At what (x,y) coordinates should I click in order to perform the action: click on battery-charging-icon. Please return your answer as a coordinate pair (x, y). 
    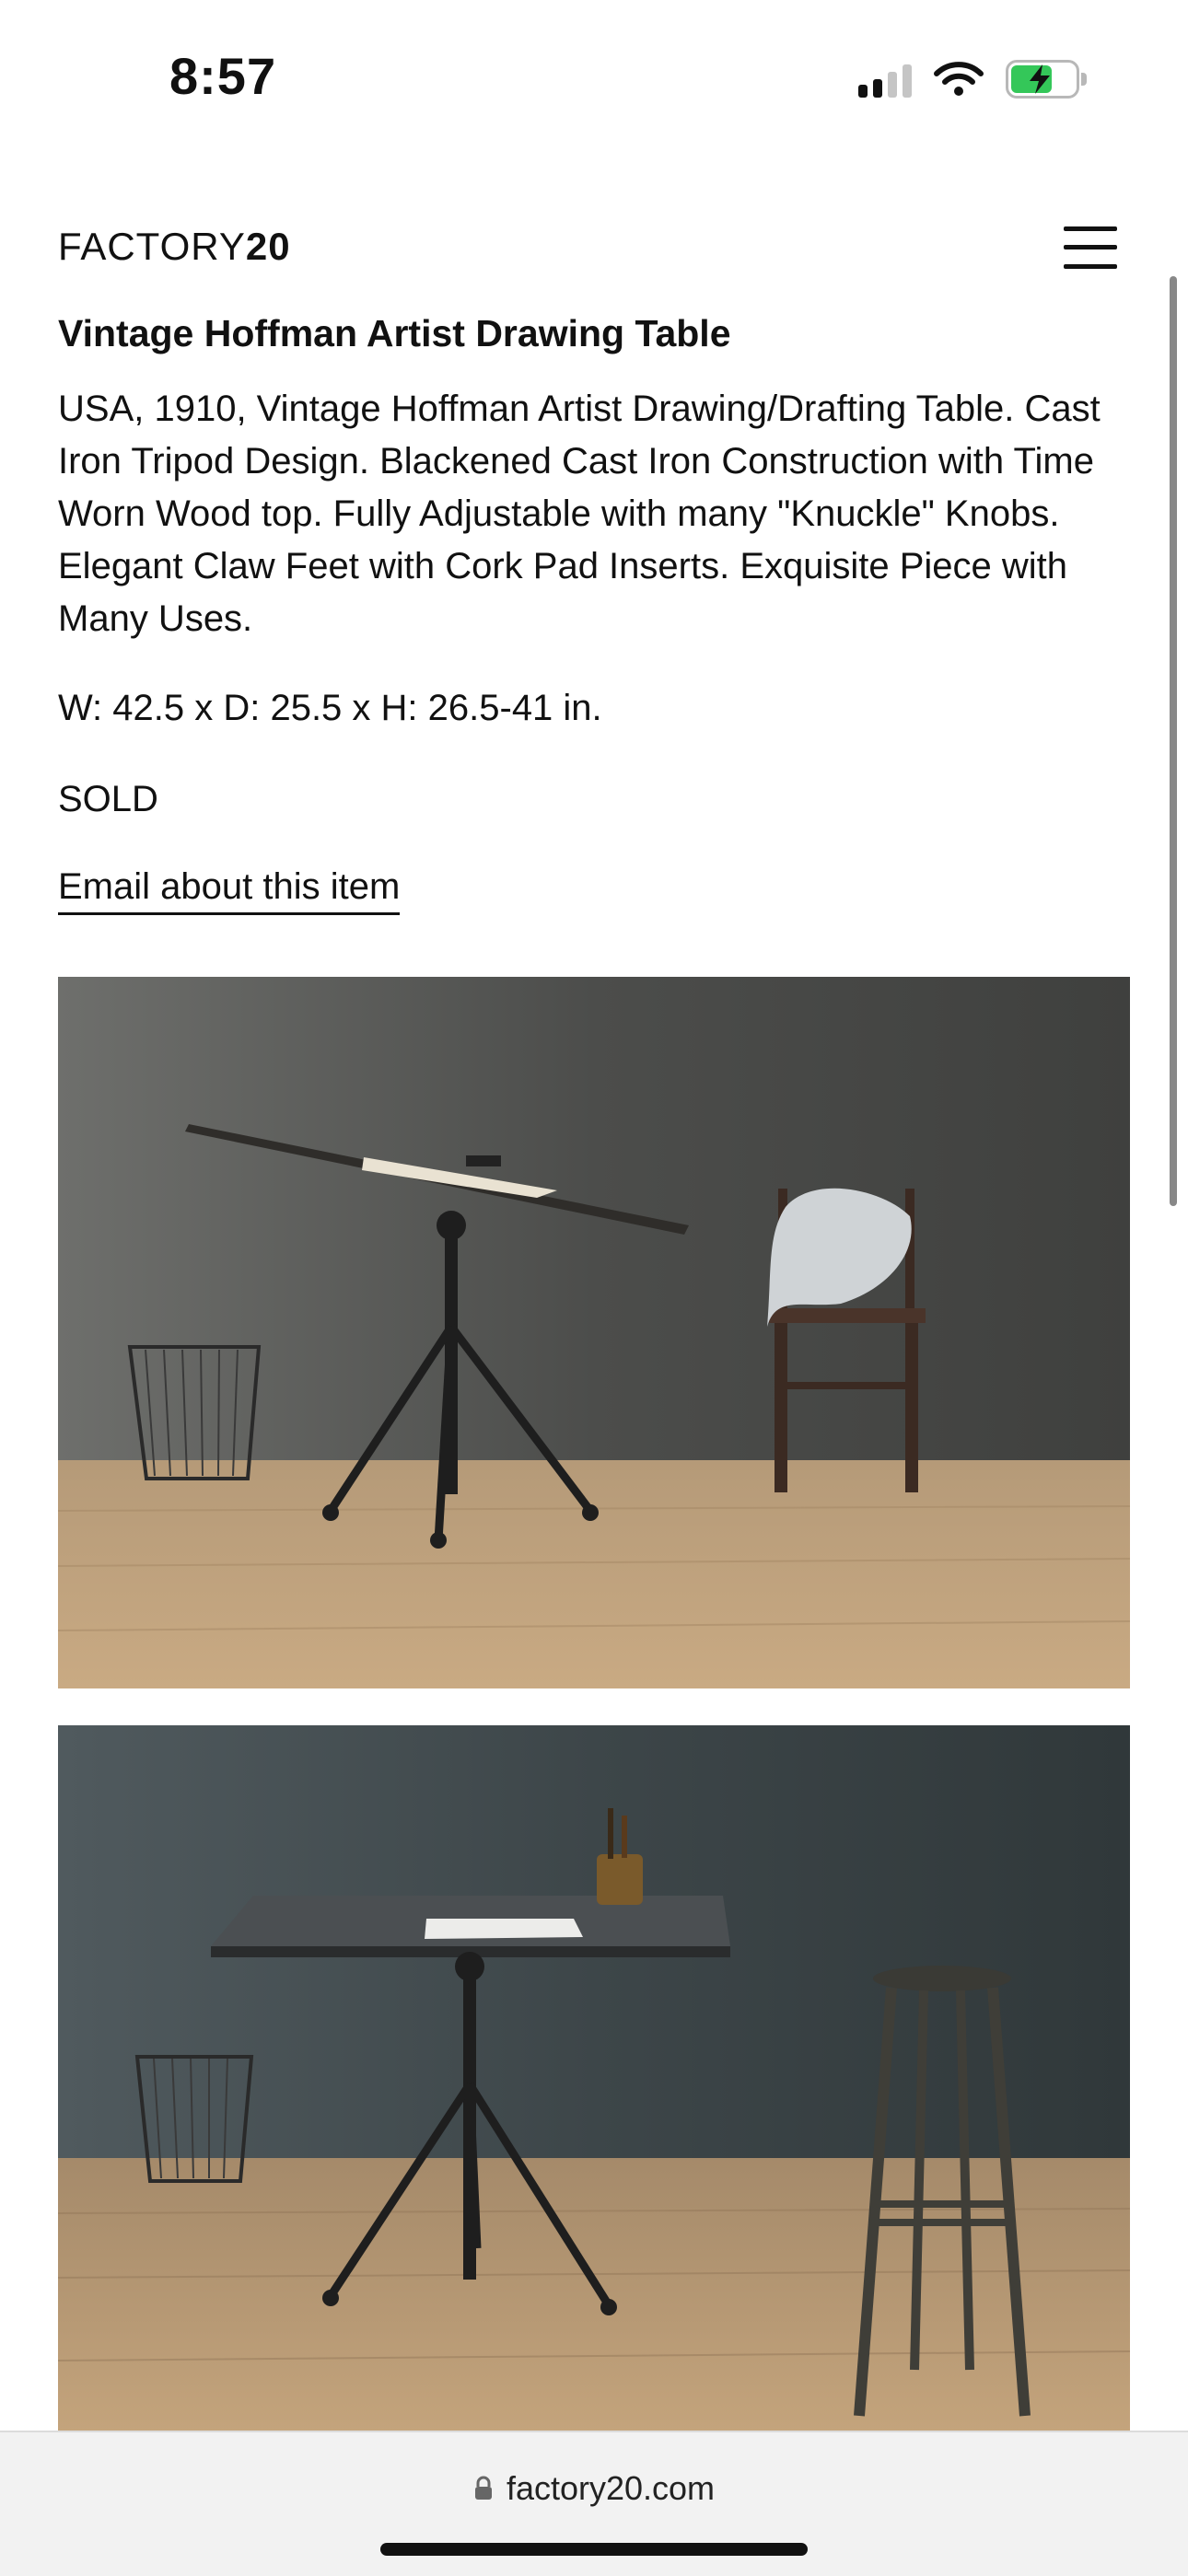
    Looking at the image, I should click on (1046, 79).